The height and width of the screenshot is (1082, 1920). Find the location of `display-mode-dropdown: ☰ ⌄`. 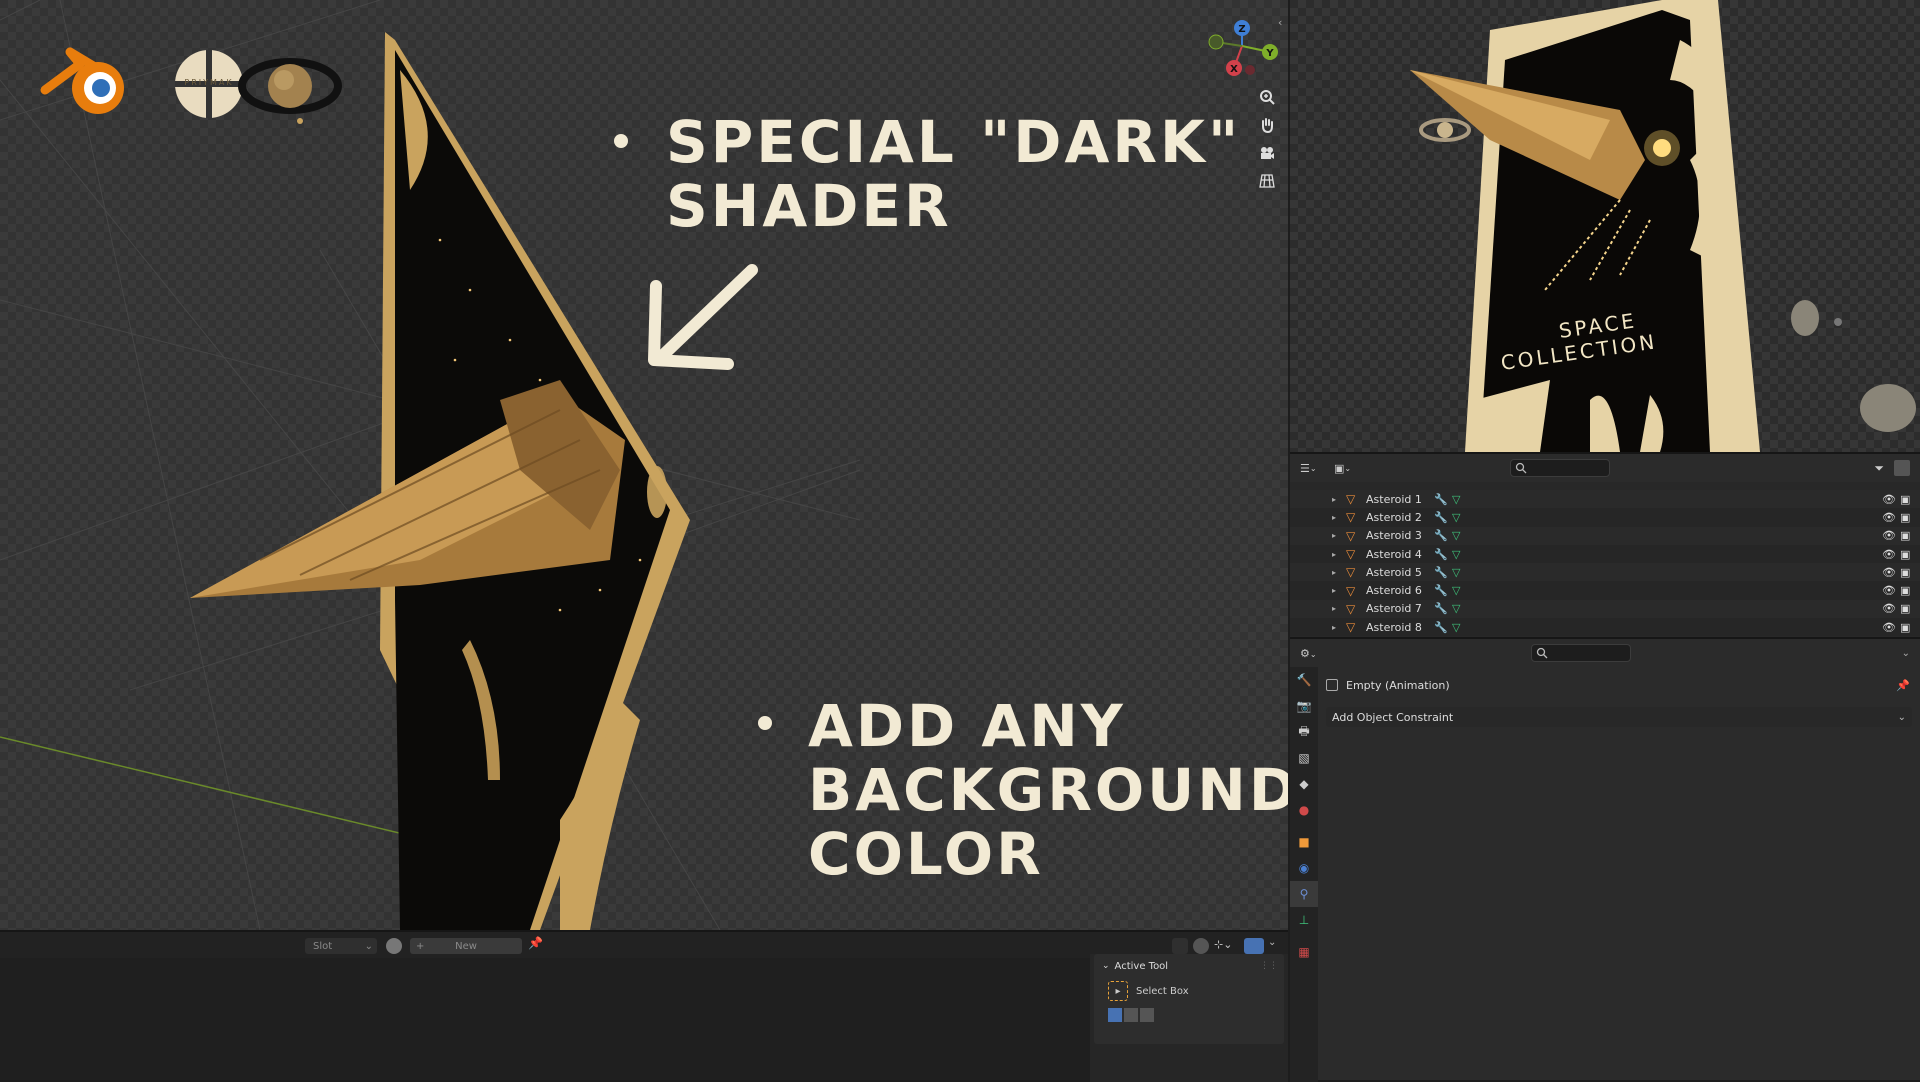

display-mode-dropdown: ☰ ⌄ is located at coordinates (1313, 468).